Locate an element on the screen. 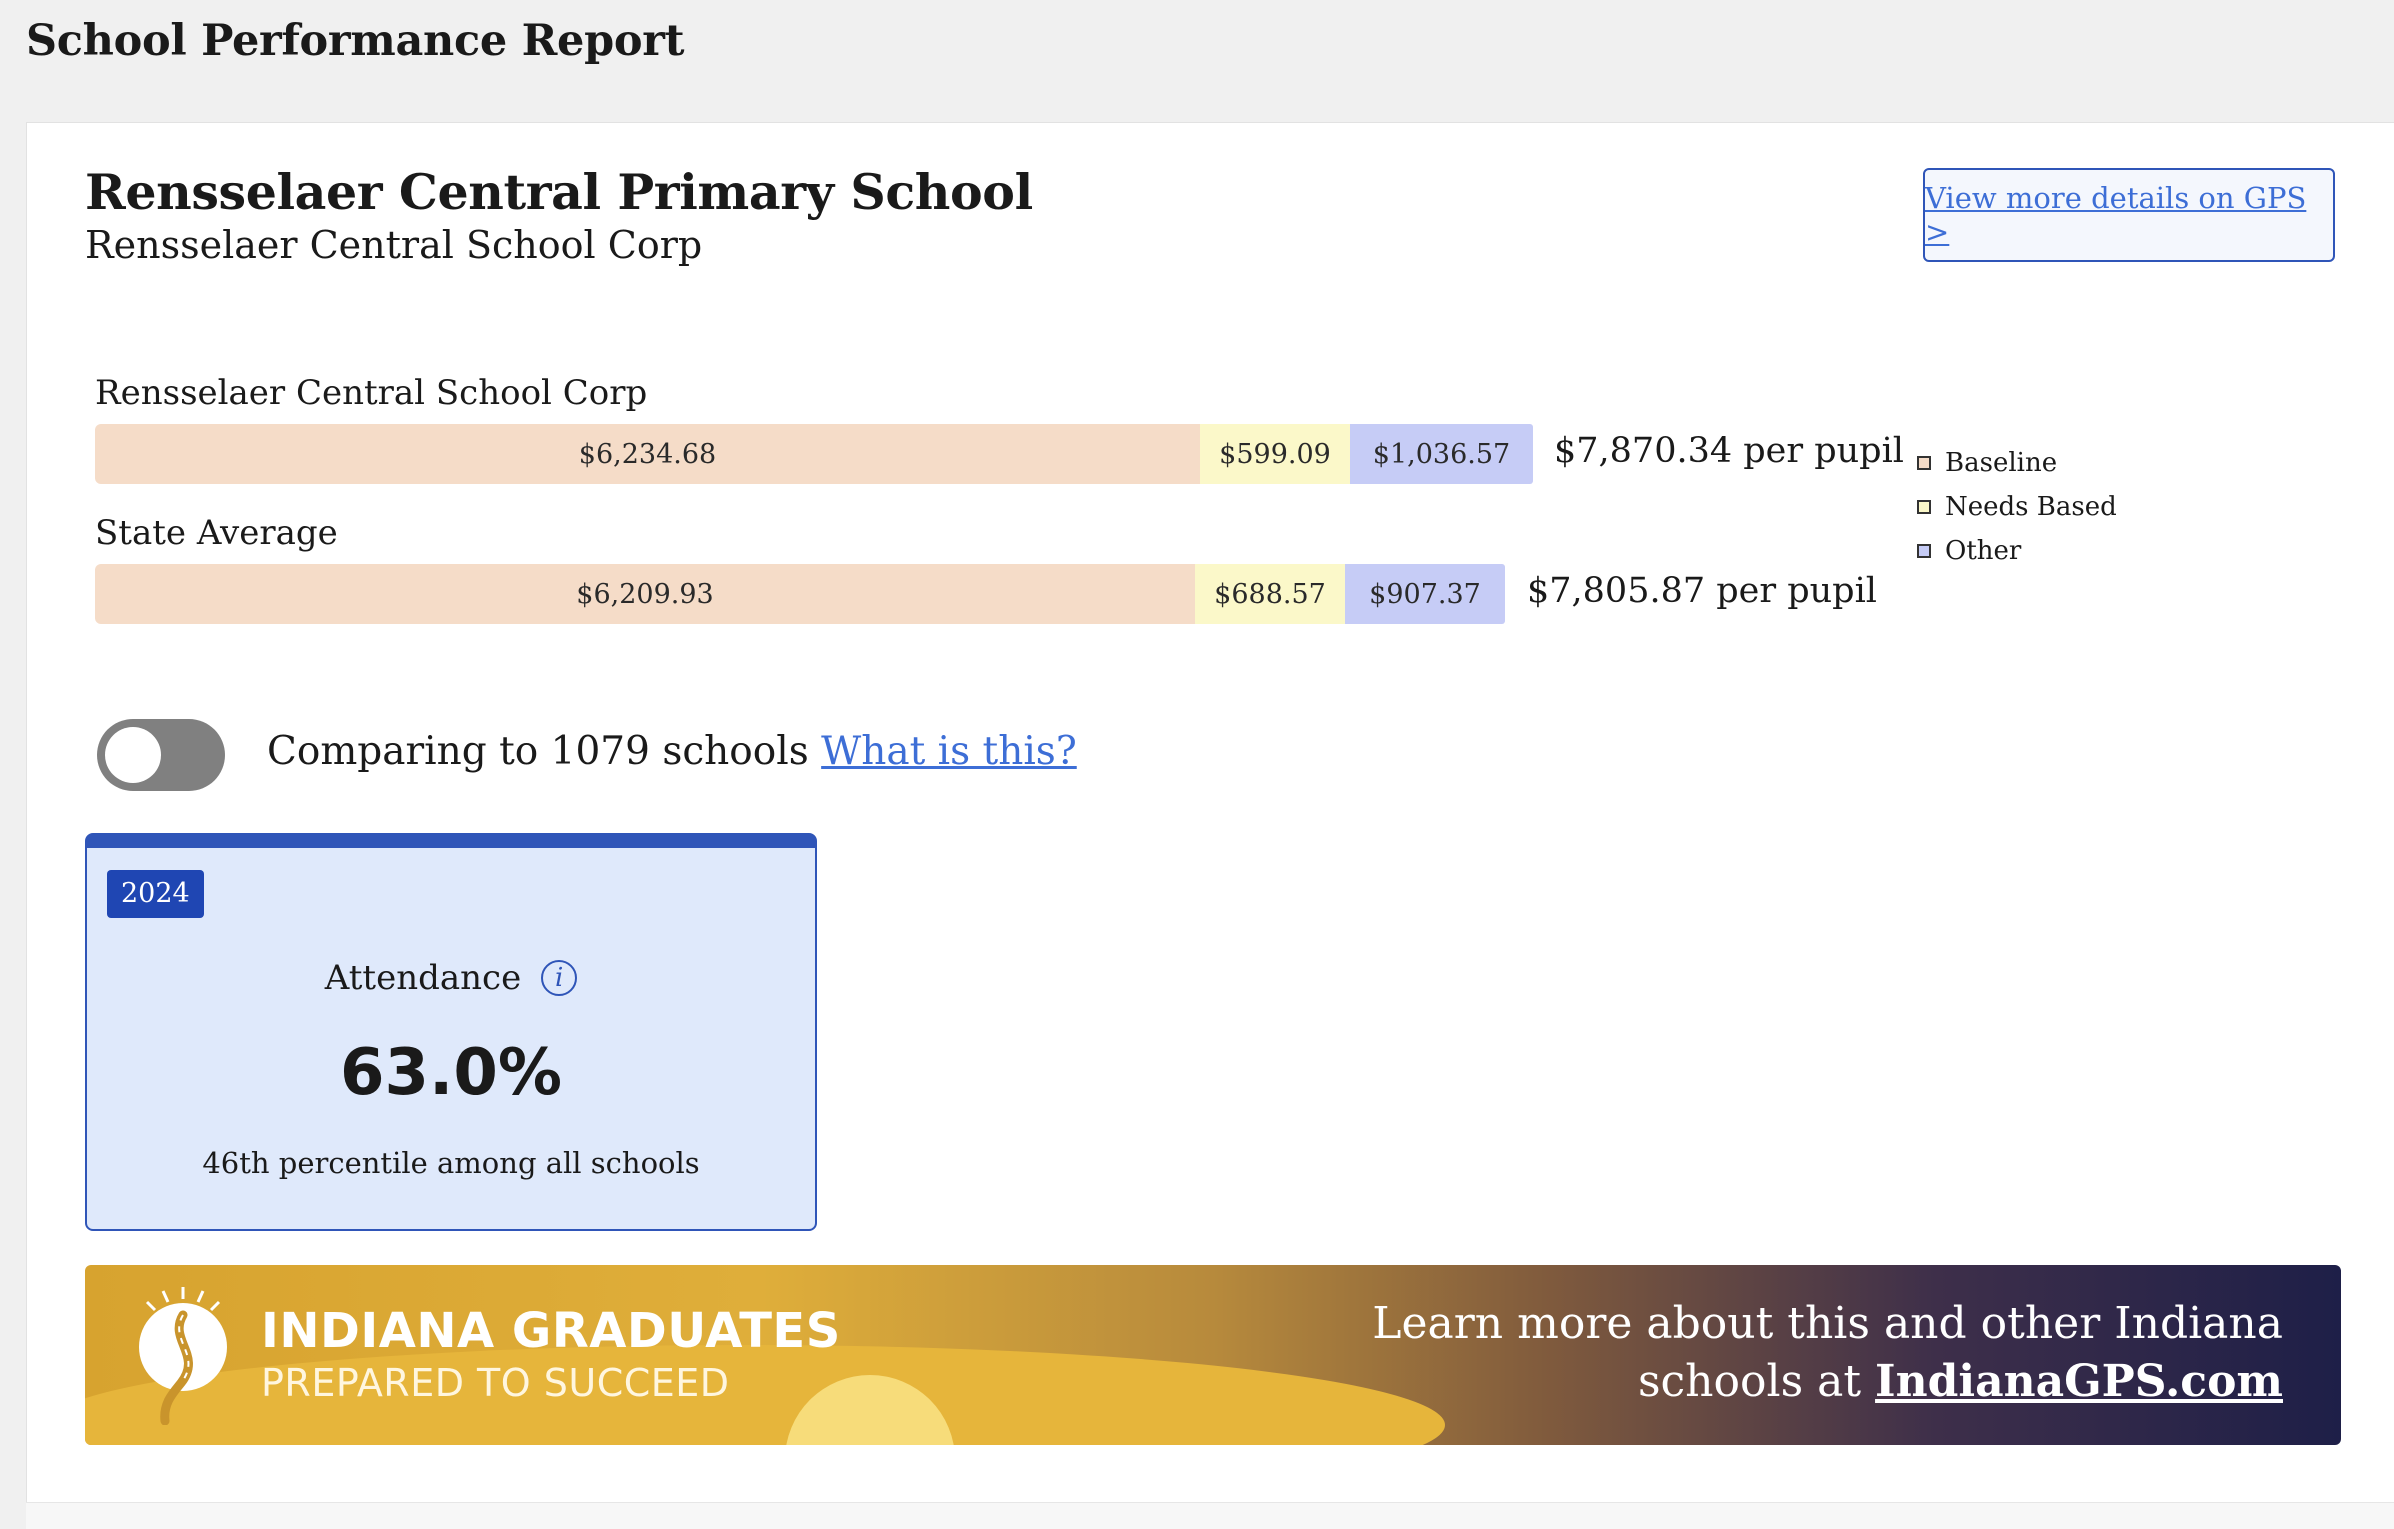  legend-item-other: Other is located at coordinates (2017, 551).